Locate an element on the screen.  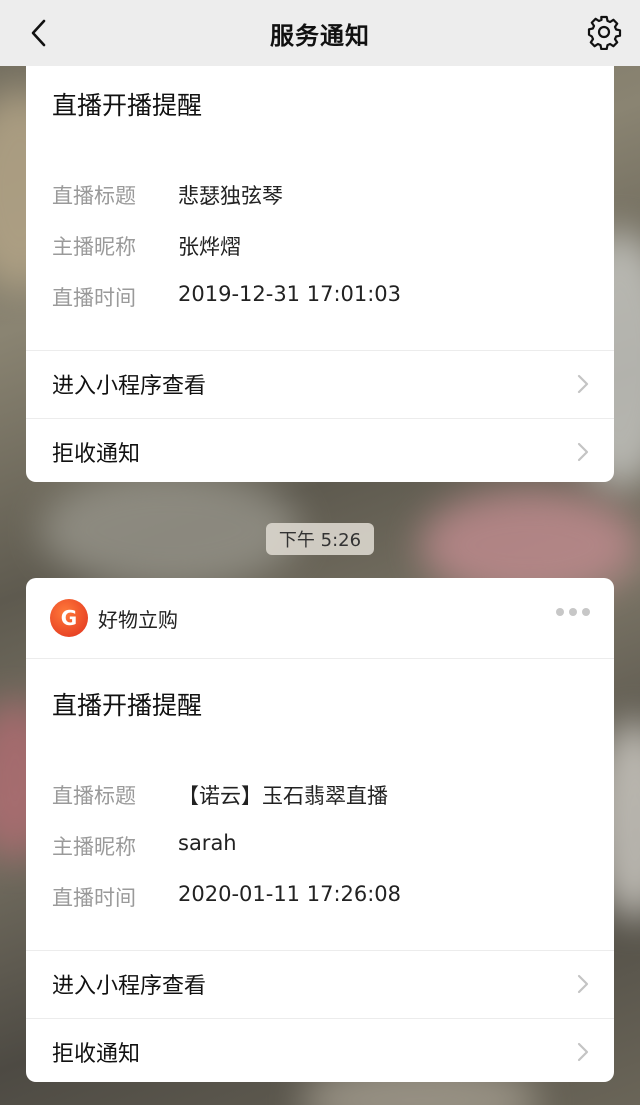
field-value: 2020-01-11 17:26:08 is located at coordinates (290, 894).